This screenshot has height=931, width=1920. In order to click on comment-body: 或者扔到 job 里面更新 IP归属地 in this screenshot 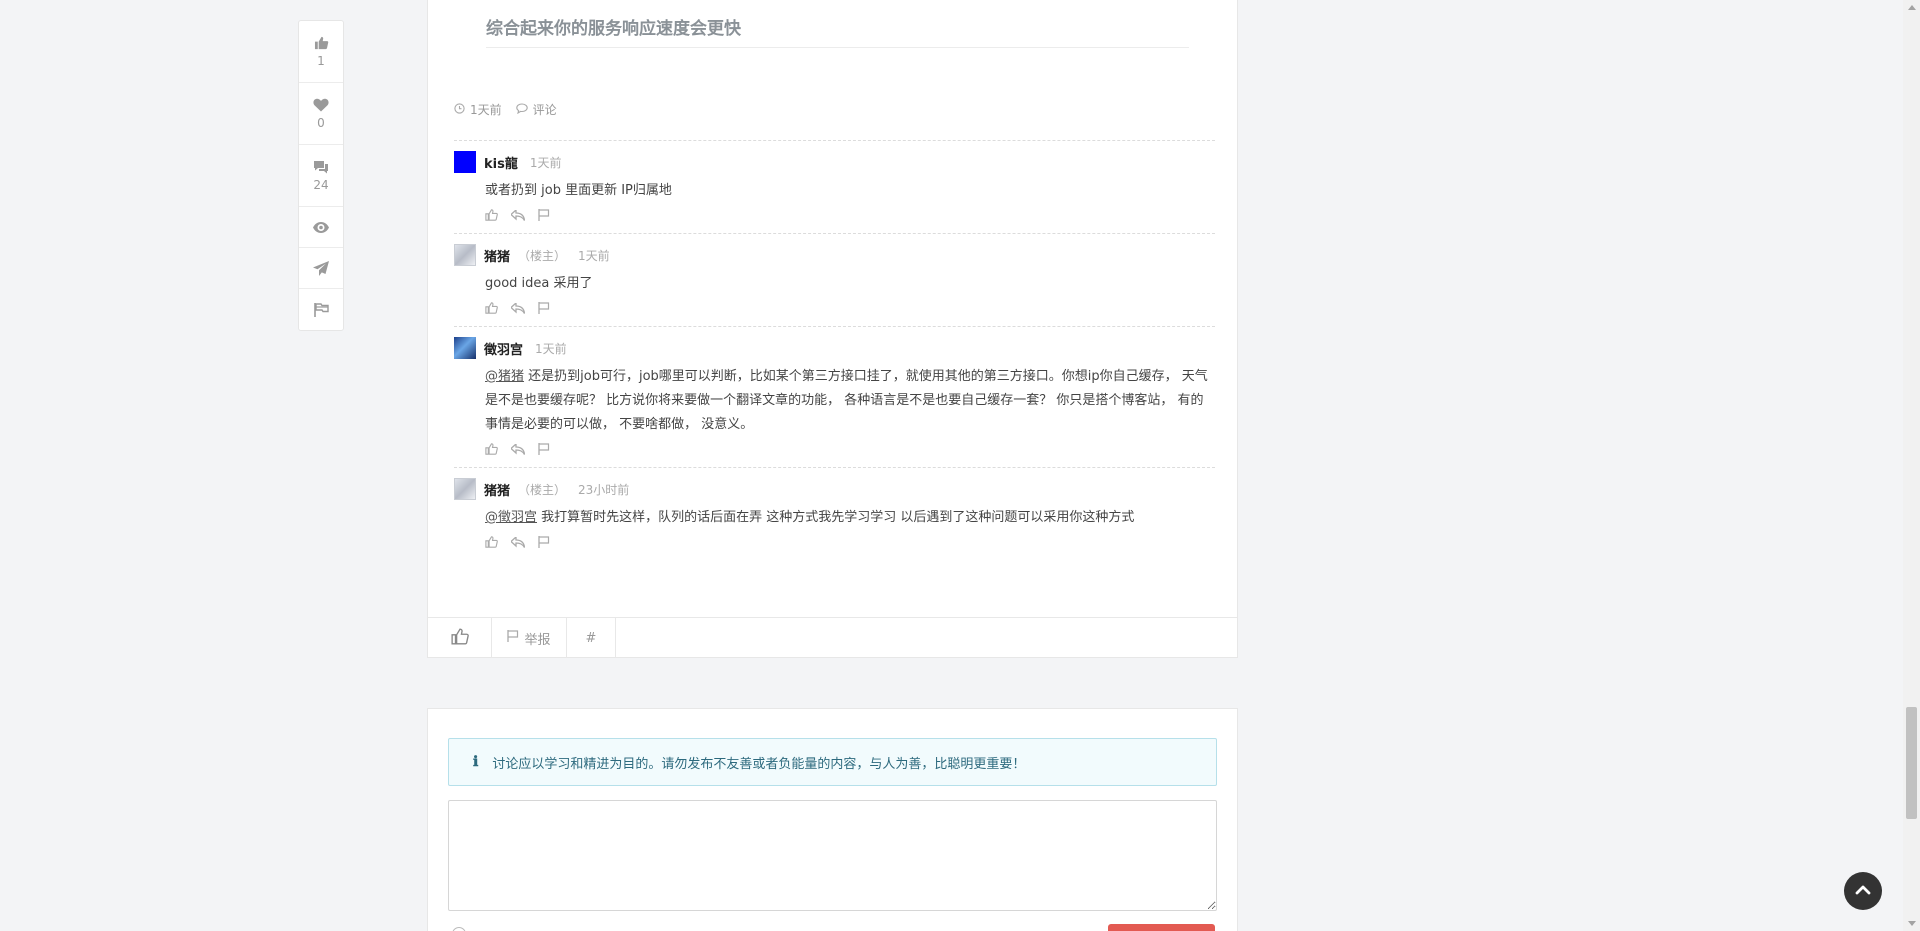, I will do `click(850, 191)`.